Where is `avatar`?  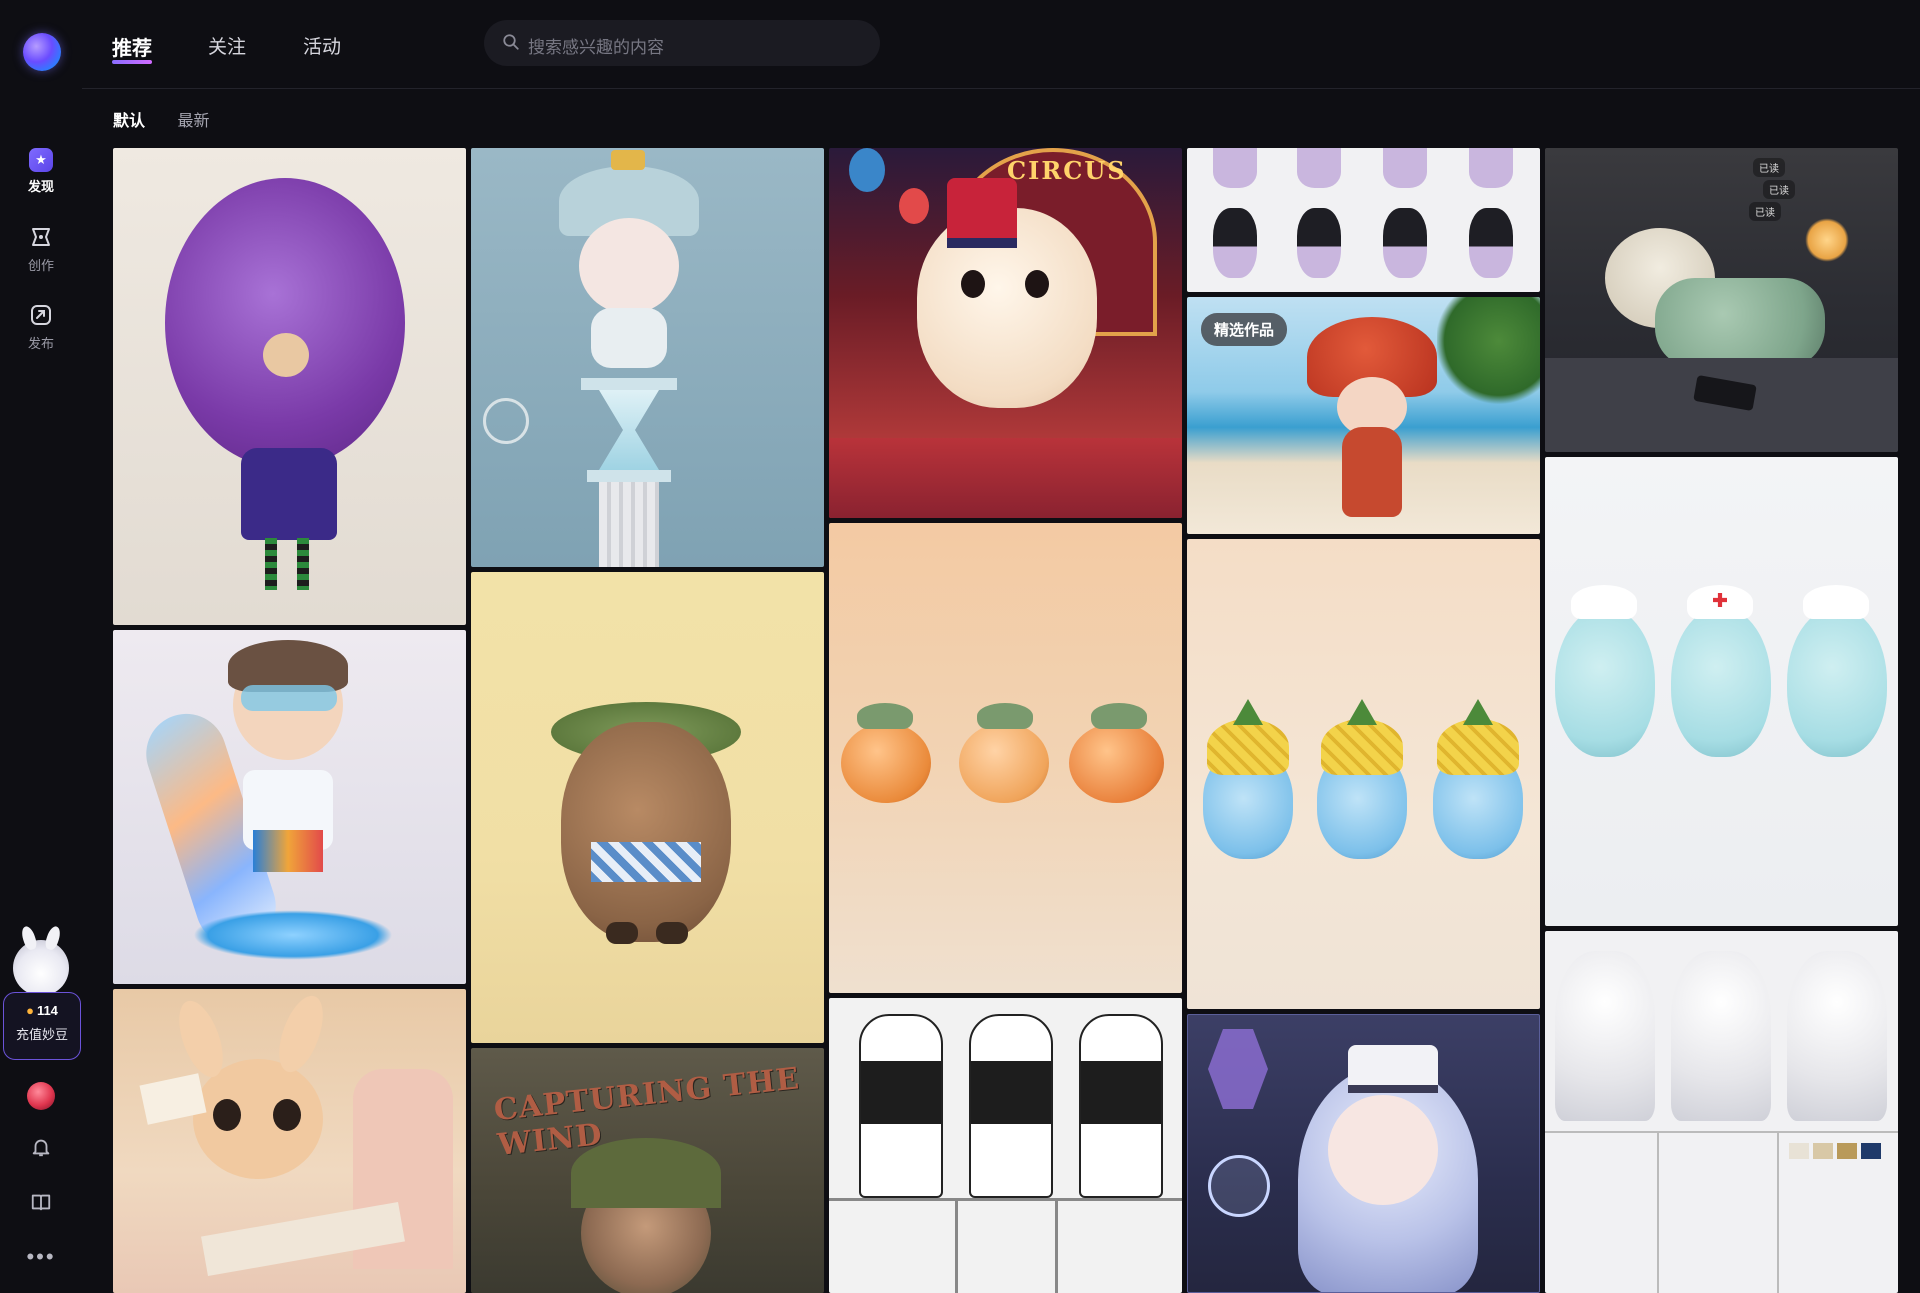 avatar is located at coordinates (41, 968).